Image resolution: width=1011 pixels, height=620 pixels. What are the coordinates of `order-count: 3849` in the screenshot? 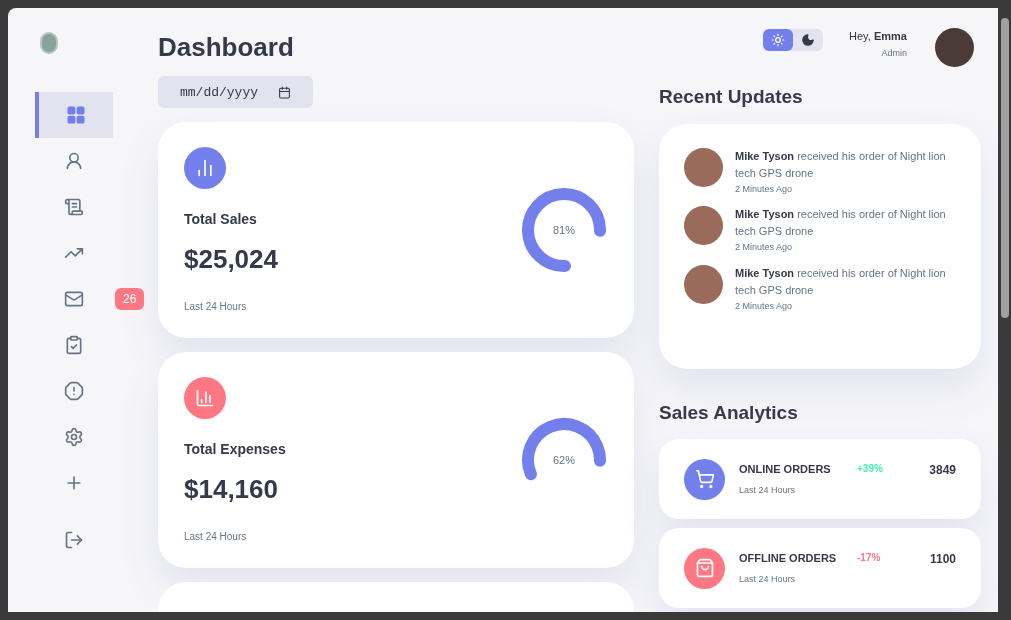 It's located at (942, 470).